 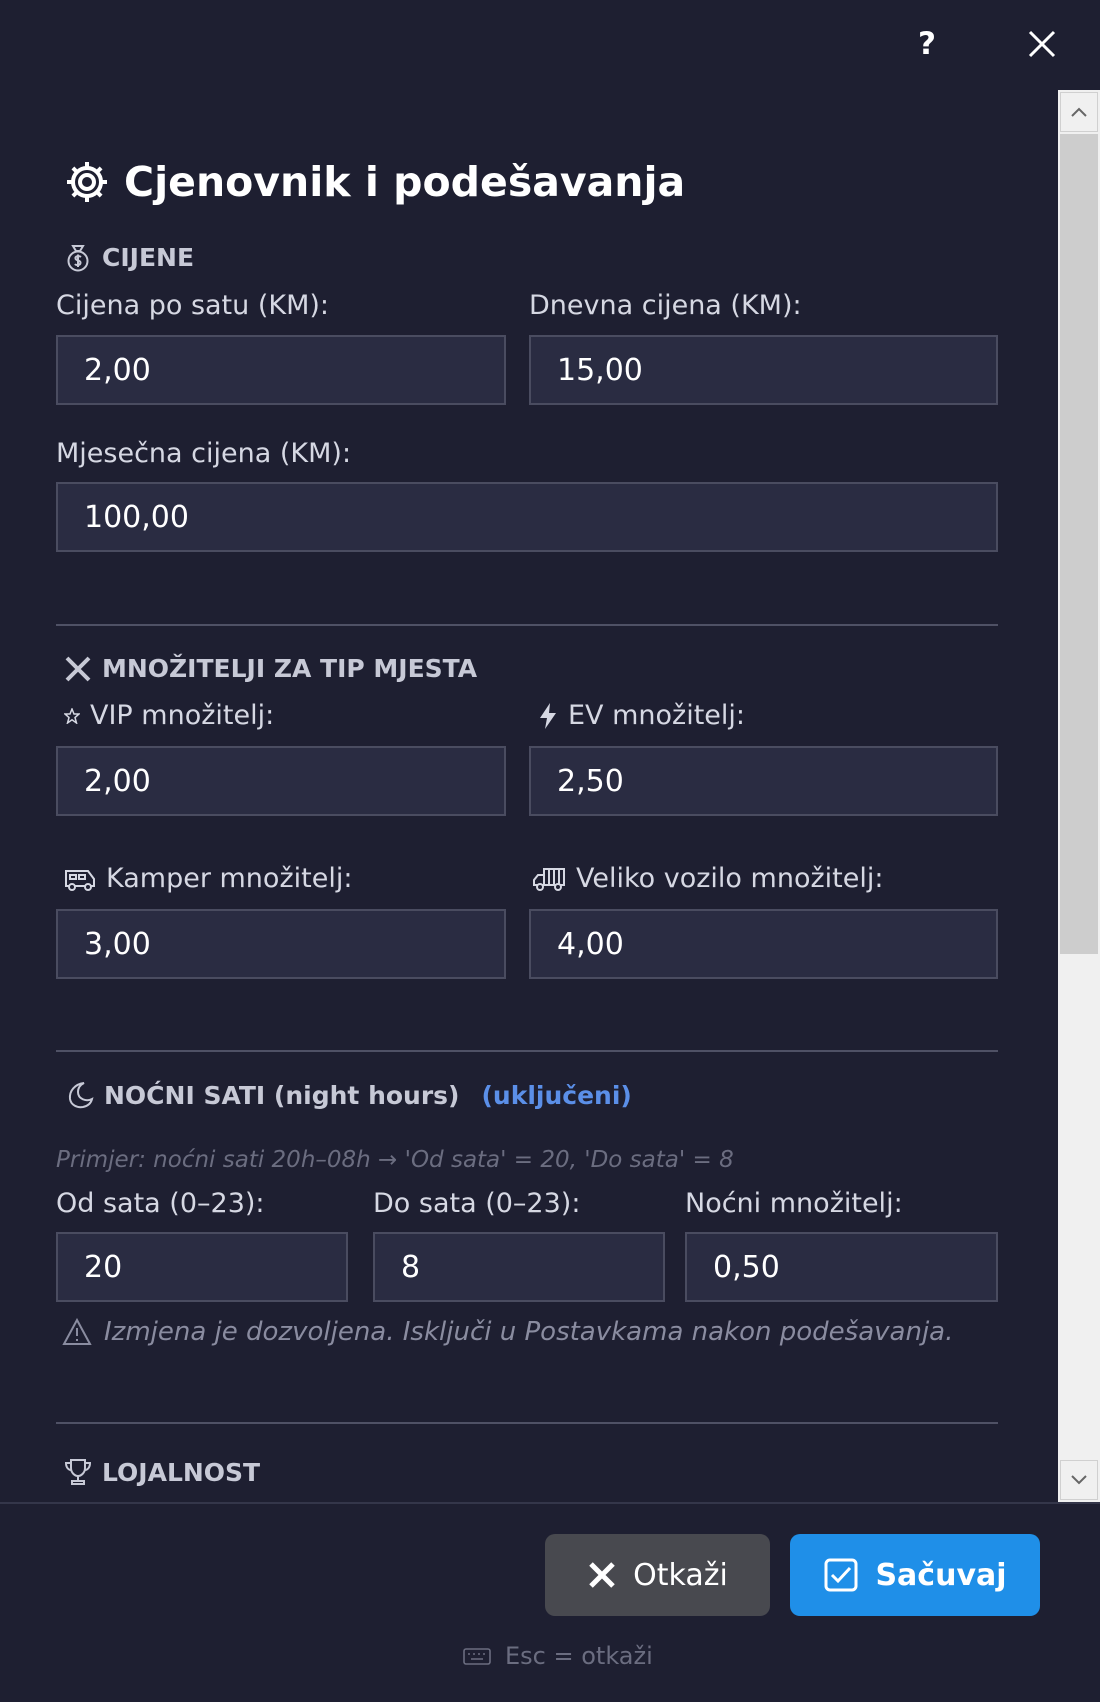 I want to click on monthly-price-label: Mjesečna cijena (KM):, so click(x=204, y=453).